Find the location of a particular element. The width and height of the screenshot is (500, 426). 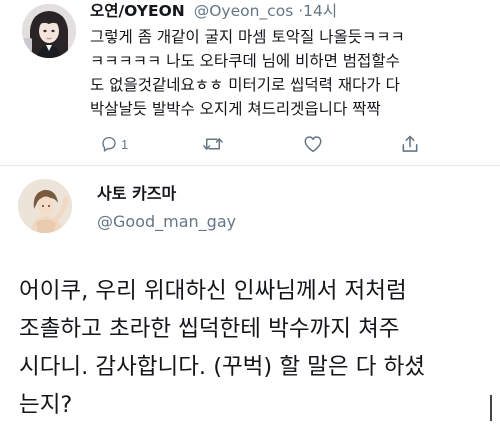

tweet-text-line: 어이쿠, 우리 위대하신 인싸님께서 저처럼 is located at coordinates (213, 291).